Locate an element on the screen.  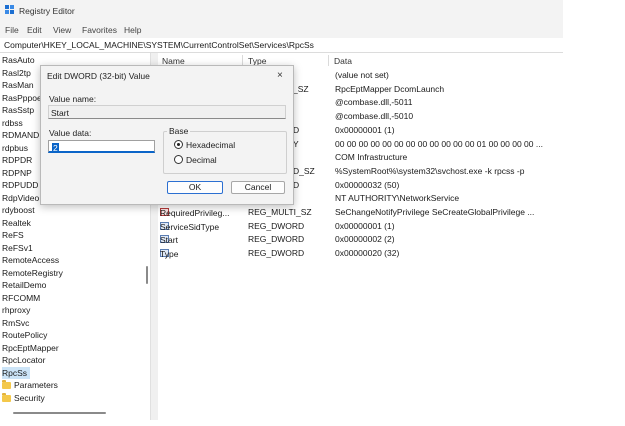
value-data-label: Value data: is located at coordinates (70, 133).